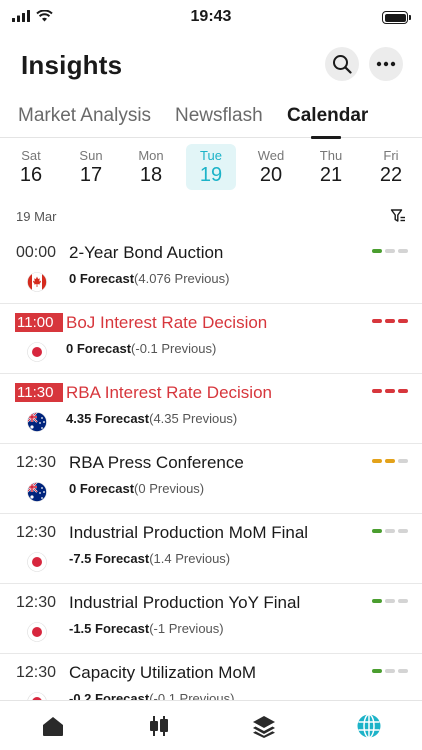 The height and width of the screenshot is (750, 422). I want to click on day-sun: Sun 17, so click(91, 167).